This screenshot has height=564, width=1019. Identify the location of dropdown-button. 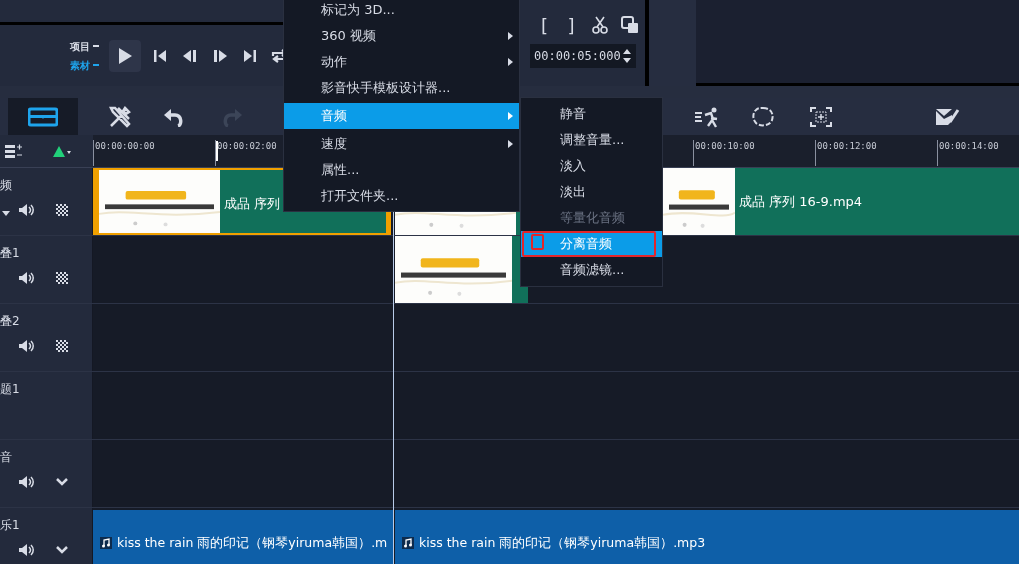
(6, 213).